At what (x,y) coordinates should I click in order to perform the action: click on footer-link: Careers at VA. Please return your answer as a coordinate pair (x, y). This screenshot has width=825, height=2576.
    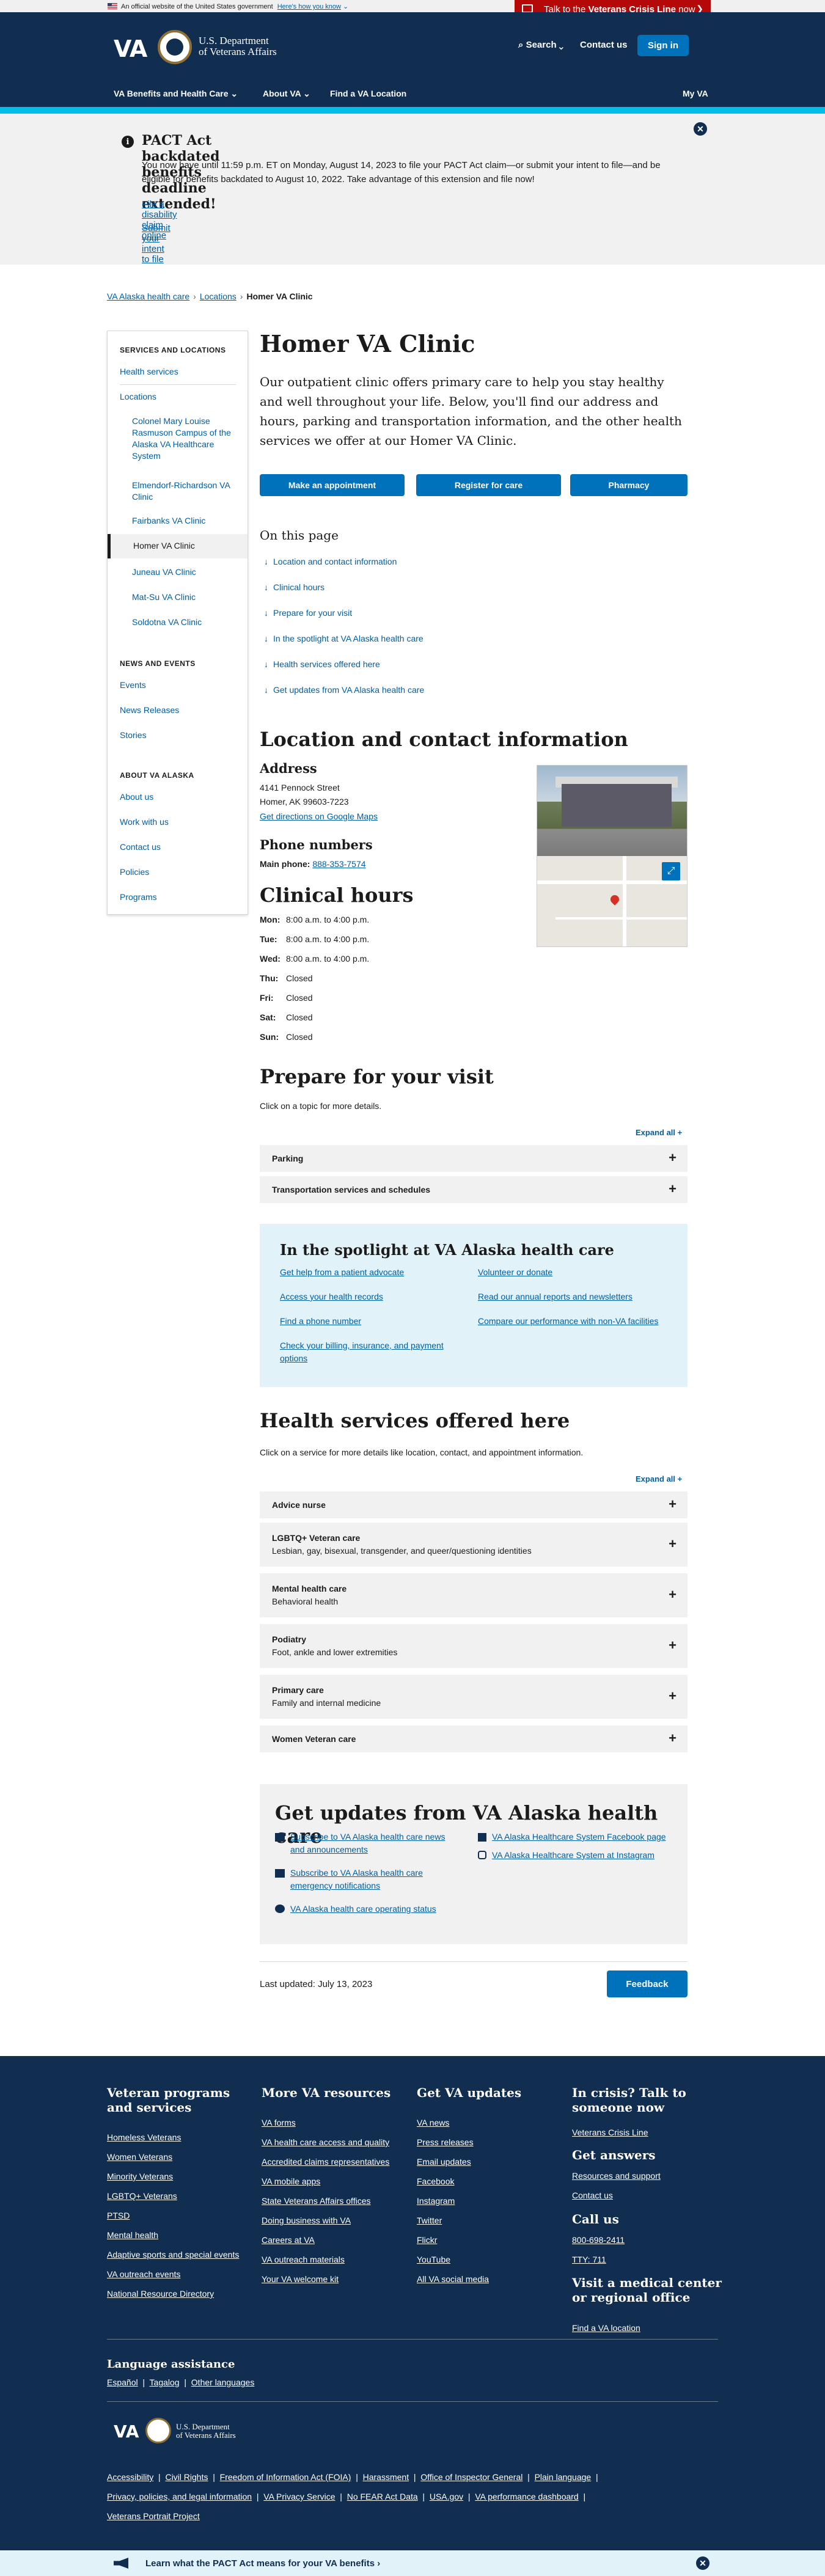
    Looking at the image, I should click on (289, 2240).